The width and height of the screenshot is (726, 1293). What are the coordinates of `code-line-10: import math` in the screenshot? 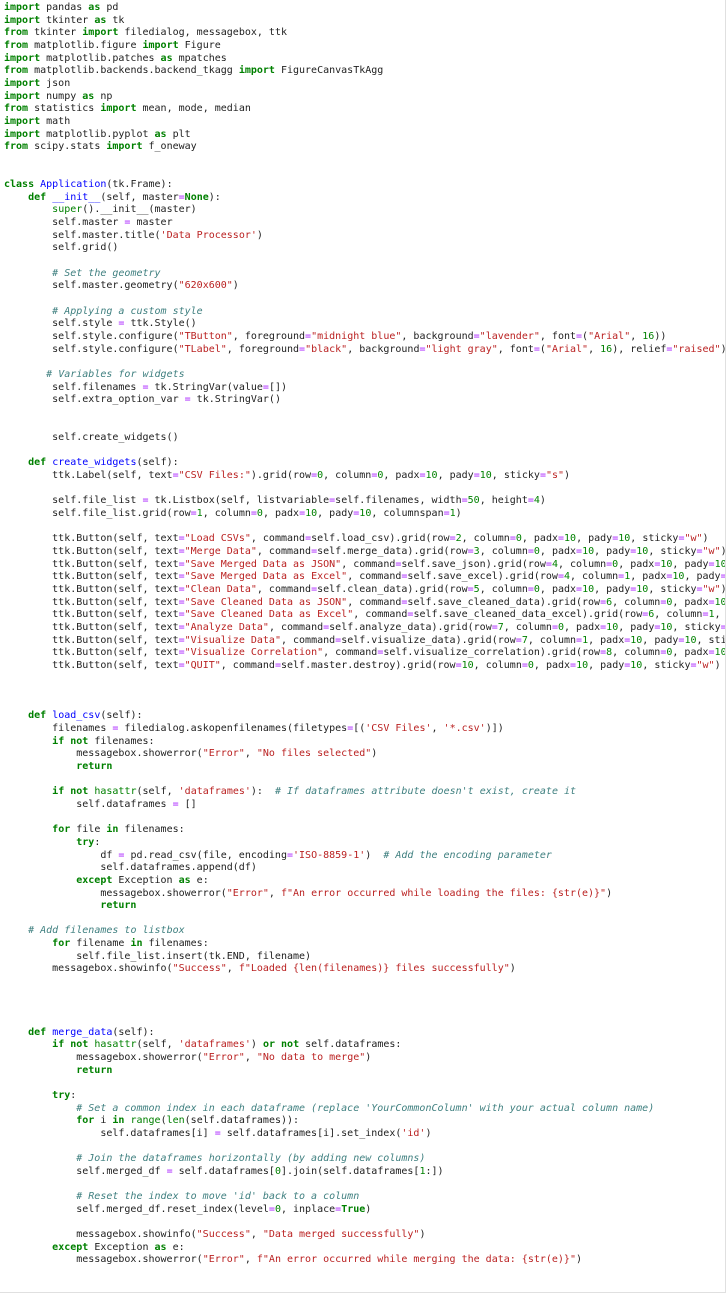 It's located at (37, 121).